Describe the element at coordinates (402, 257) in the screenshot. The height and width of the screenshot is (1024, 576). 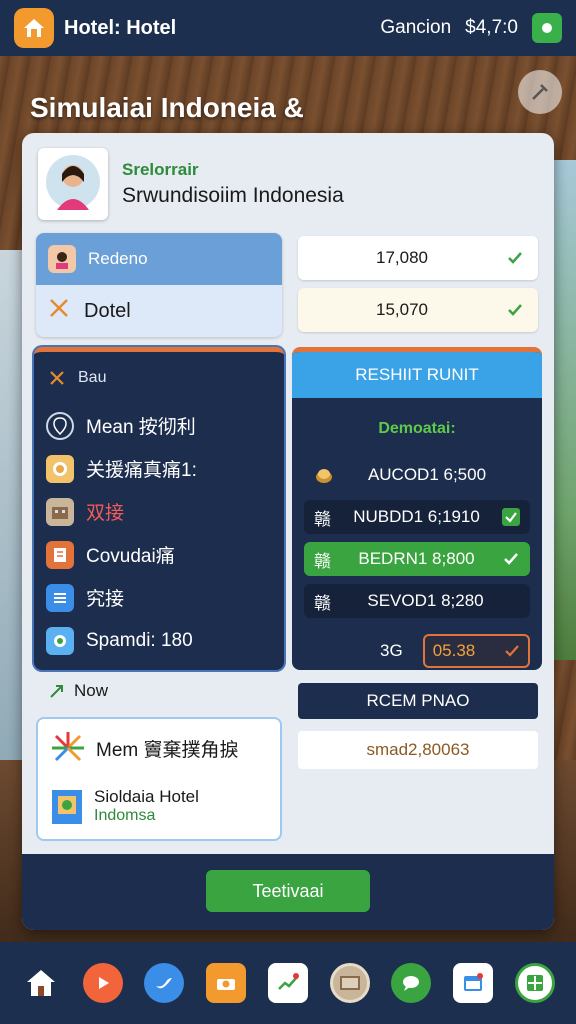
I see `value-1: 17,080` at that location.